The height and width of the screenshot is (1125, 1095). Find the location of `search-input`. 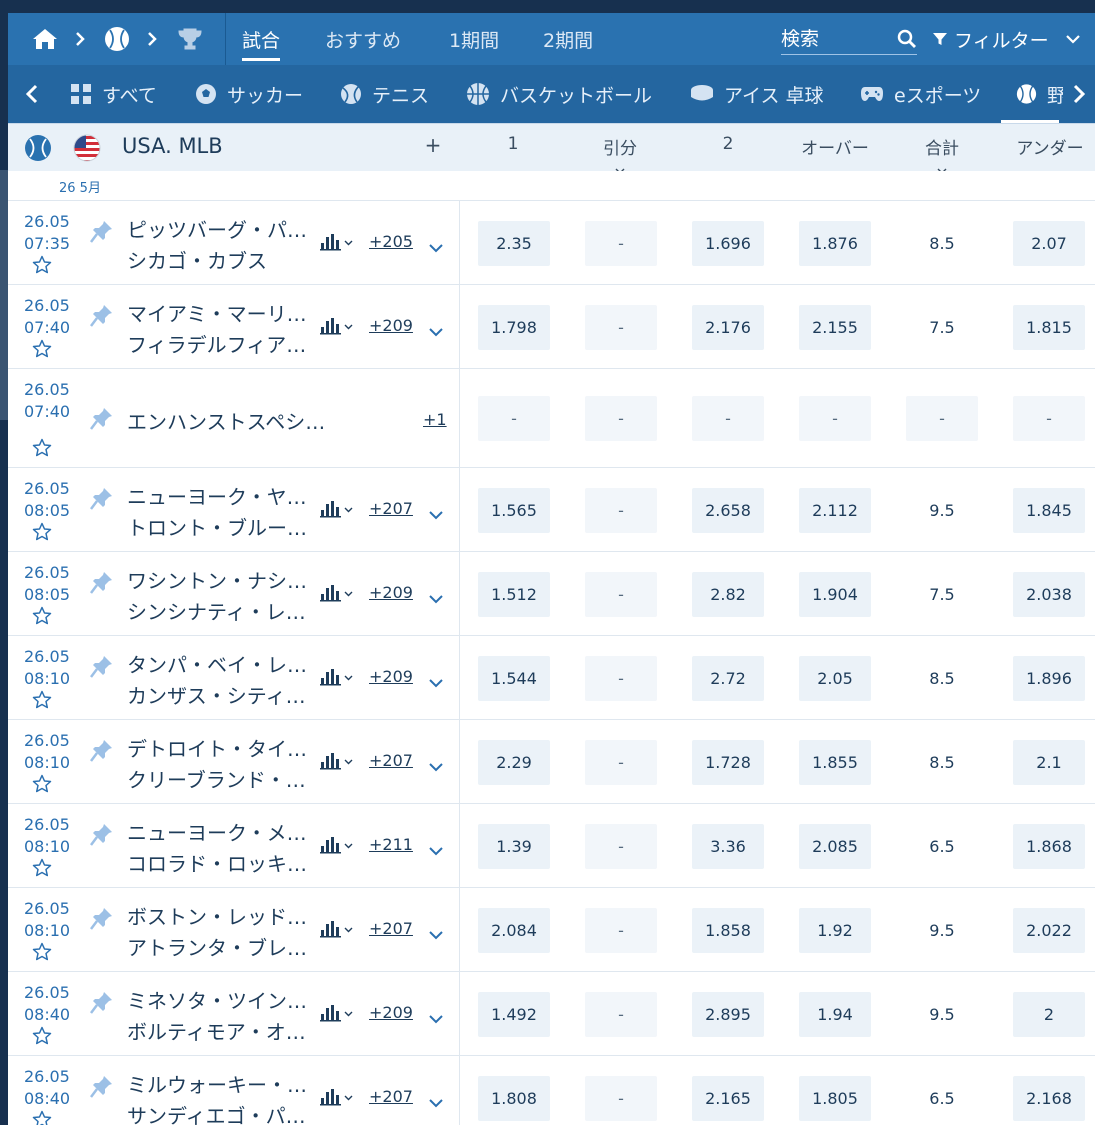

search-input is located at coordinates (831, 38).